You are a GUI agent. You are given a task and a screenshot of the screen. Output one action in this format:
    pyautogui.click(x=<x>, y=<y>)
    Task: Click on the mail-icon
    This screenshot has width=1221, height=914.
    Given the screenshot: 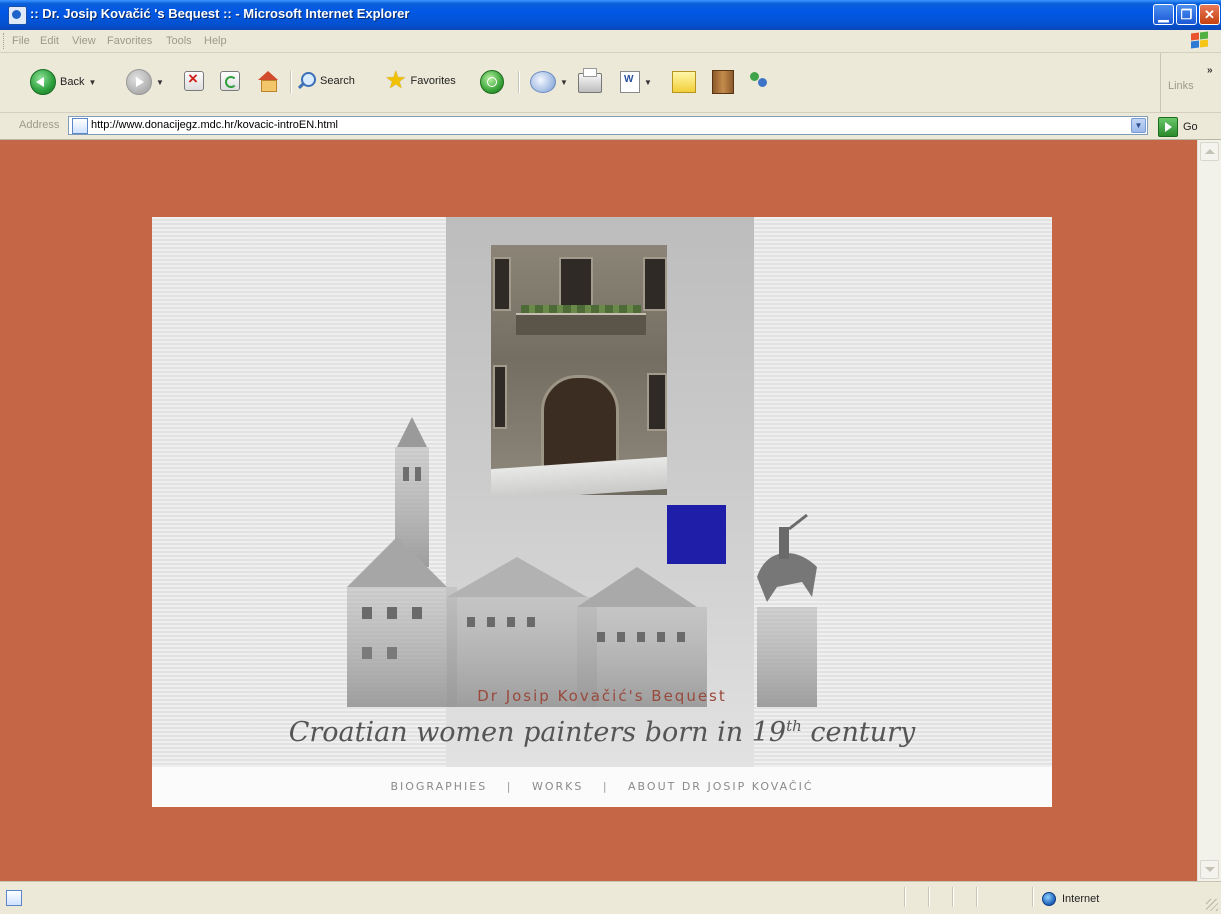 What is the action you would take?
    pyautogui.click(x=543, y=82)
    